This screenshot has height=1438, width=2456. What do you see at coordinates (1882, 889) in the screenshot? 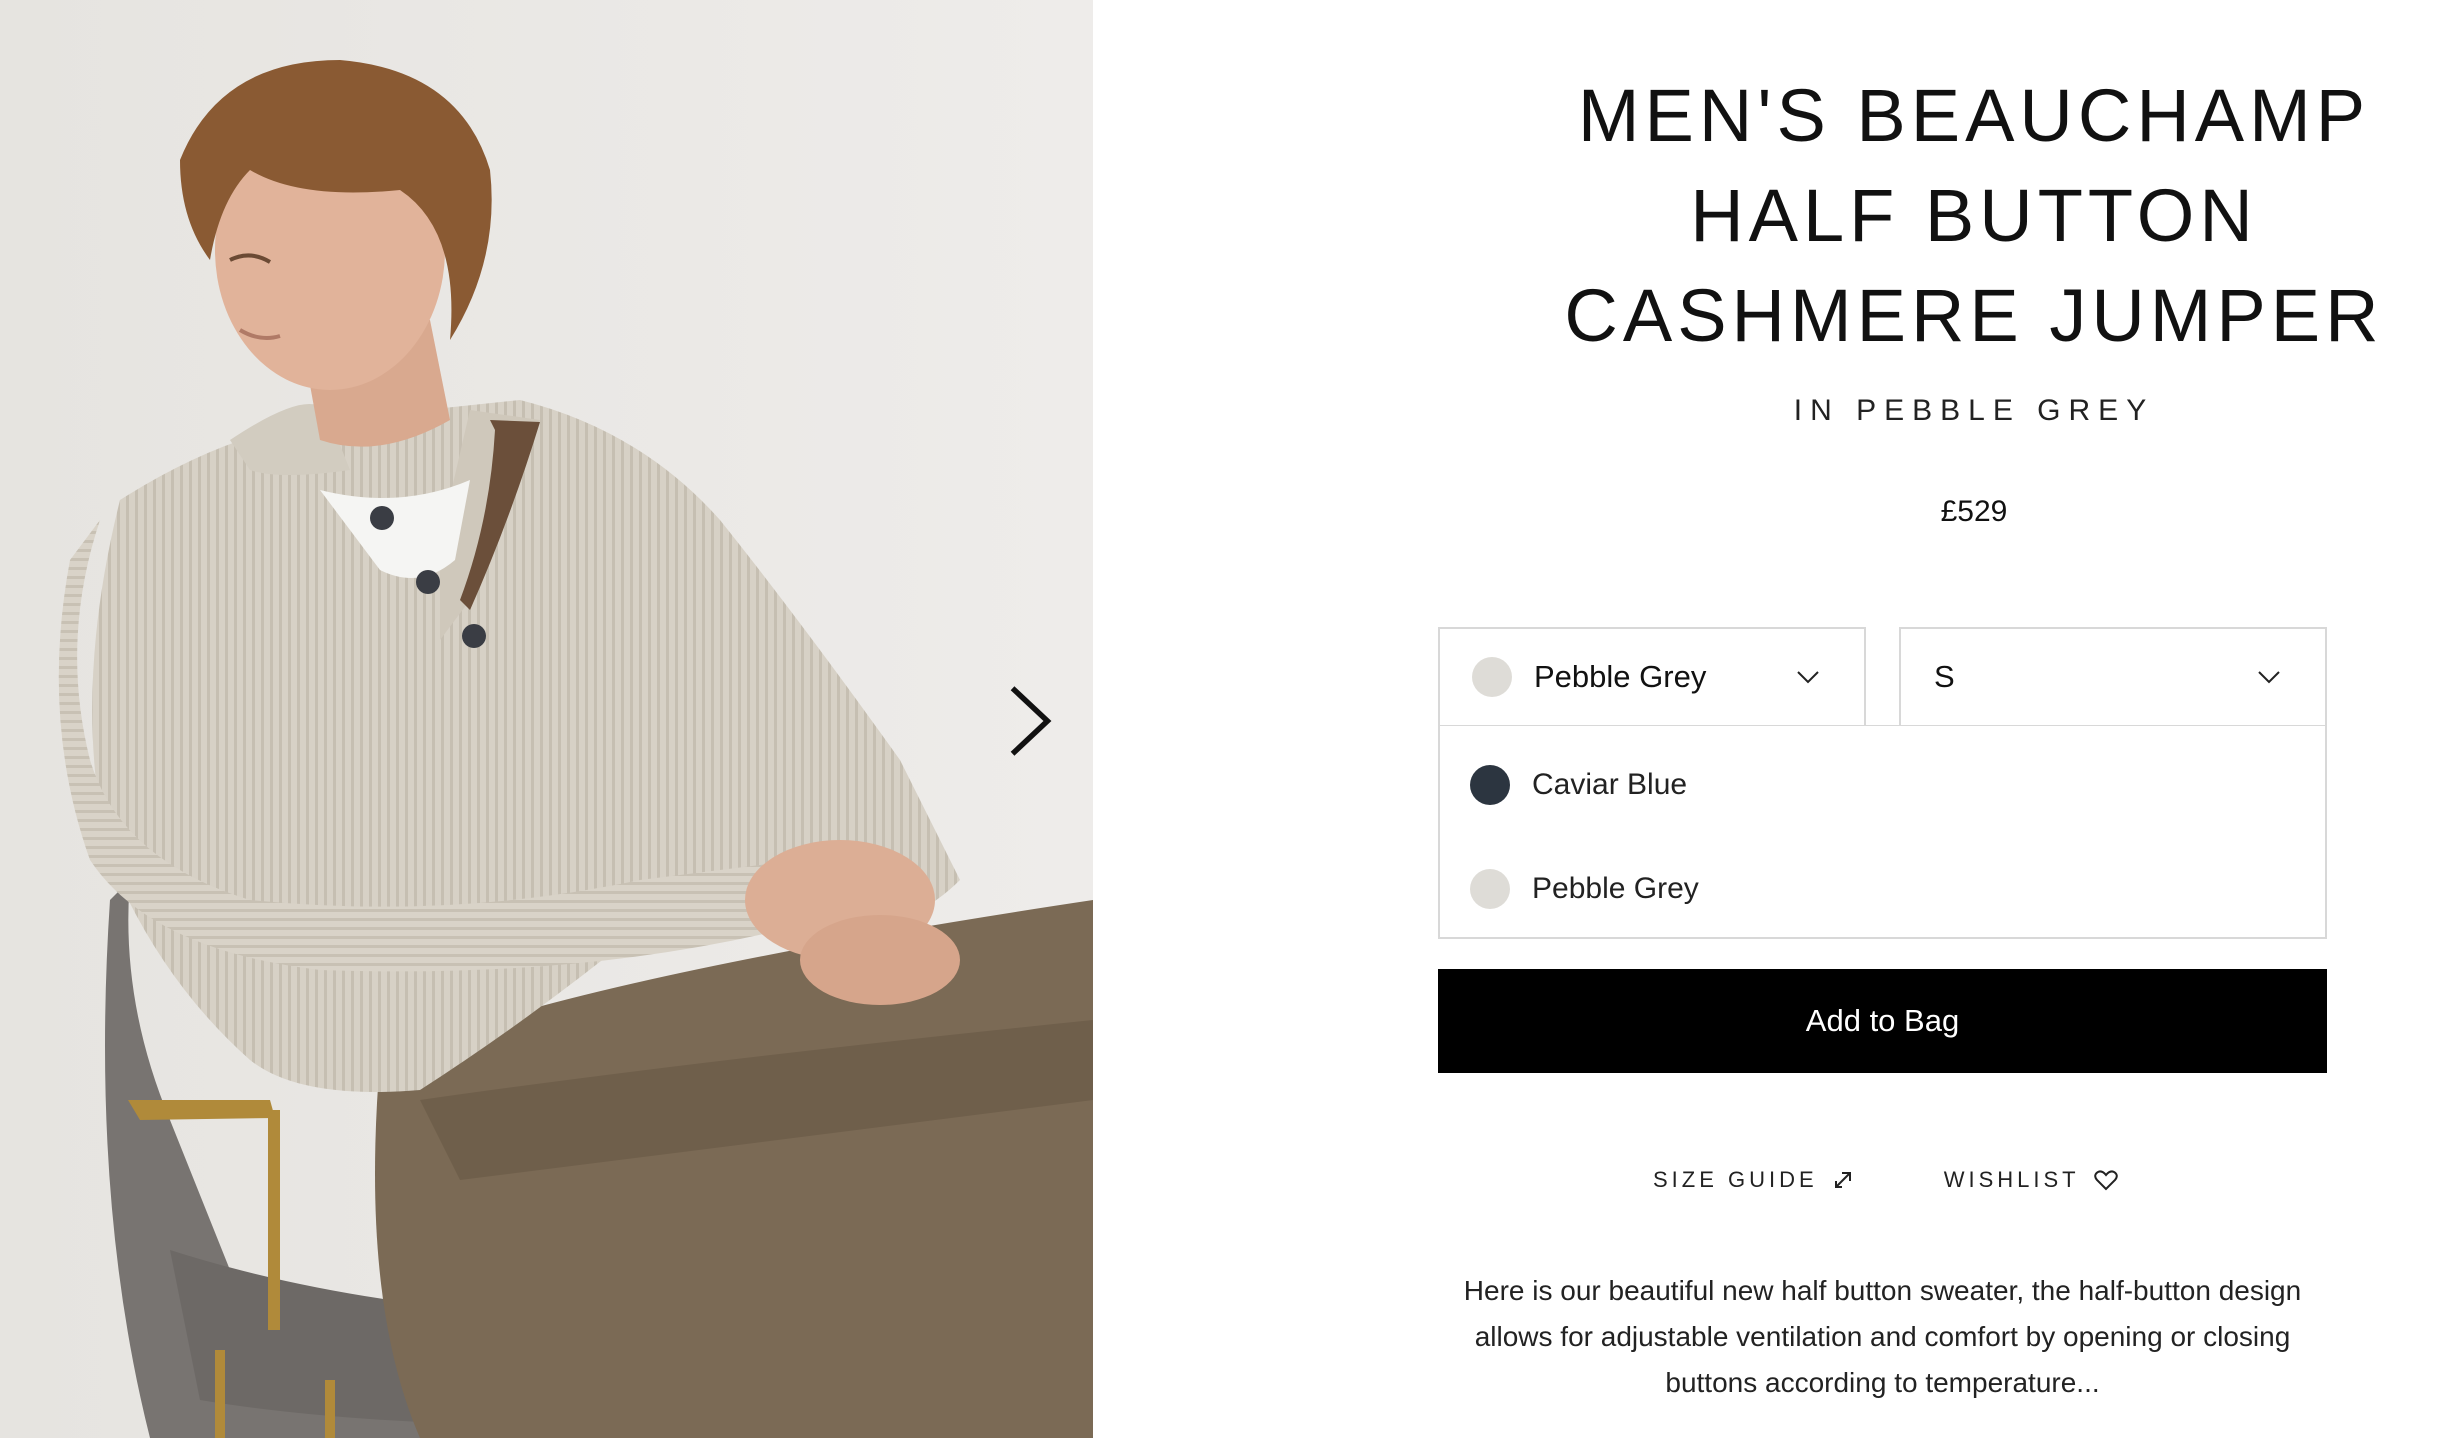
I see `colour-option-pebble-grey: Pebble Grey` at bounding box center [1882, 889].